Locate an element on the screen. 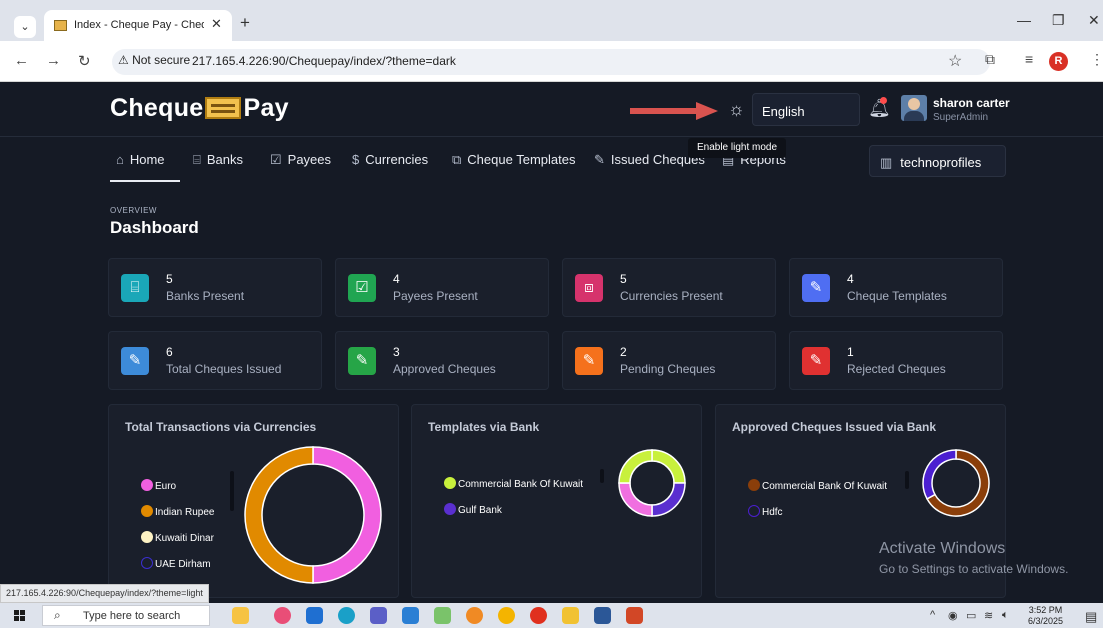 The height and width of the screenshot is (628, 1103). copilot-icon is located at coordinates (240, 615).